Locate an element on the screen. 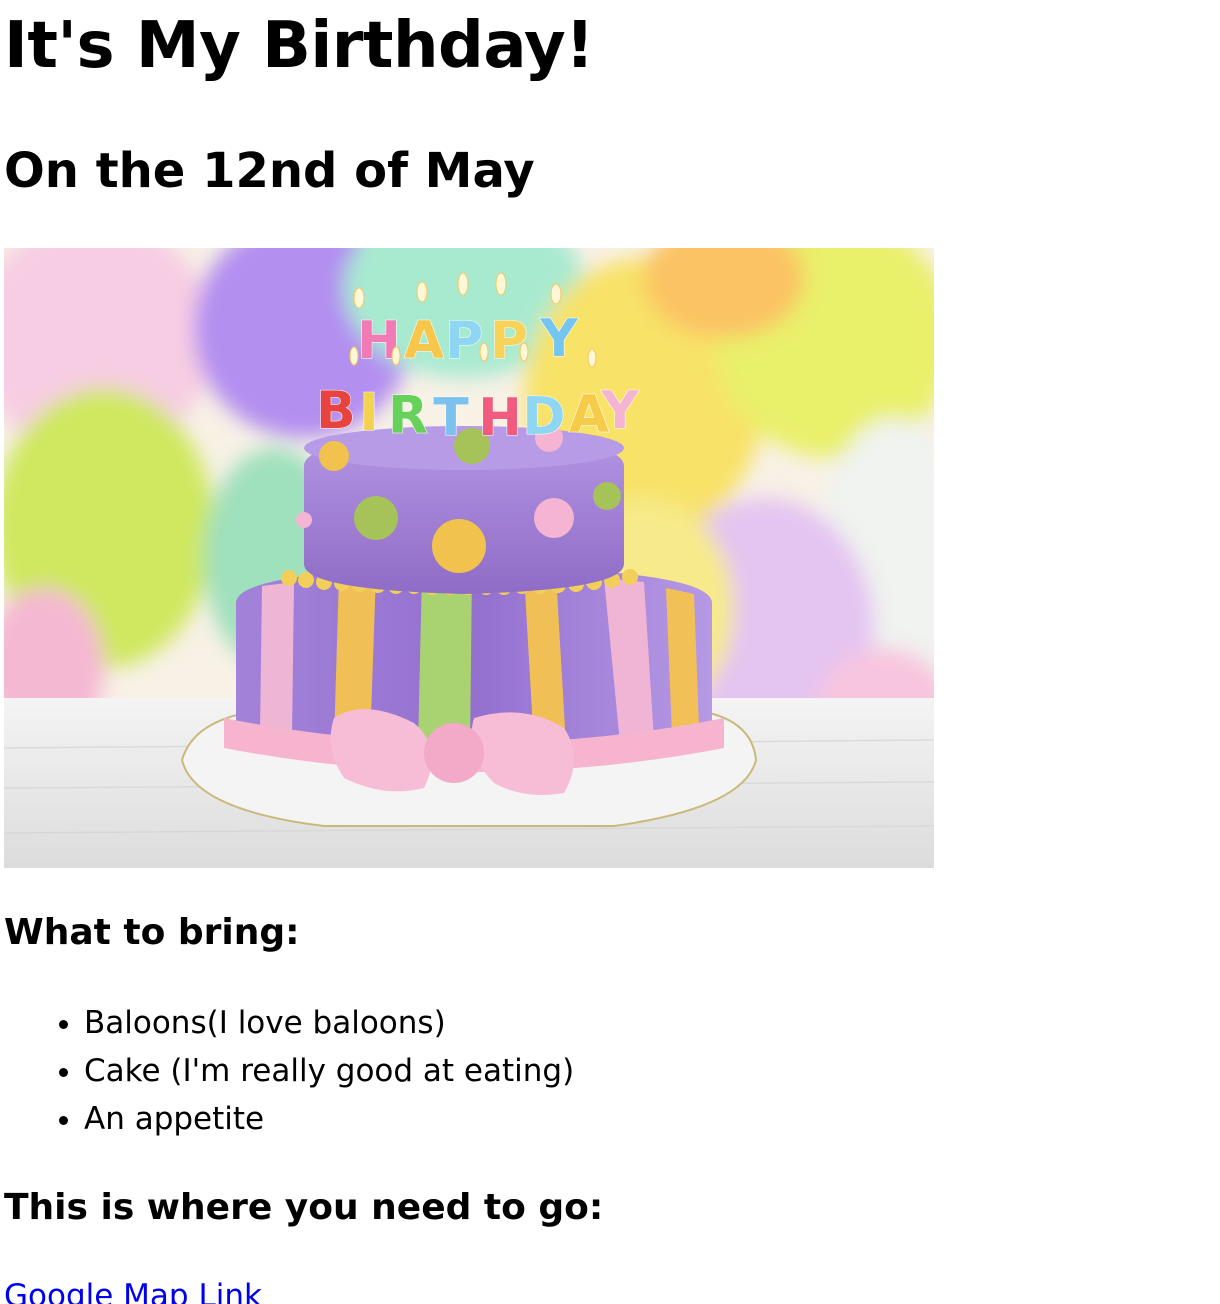  svg-text: D is located at coordinates (543, 417).